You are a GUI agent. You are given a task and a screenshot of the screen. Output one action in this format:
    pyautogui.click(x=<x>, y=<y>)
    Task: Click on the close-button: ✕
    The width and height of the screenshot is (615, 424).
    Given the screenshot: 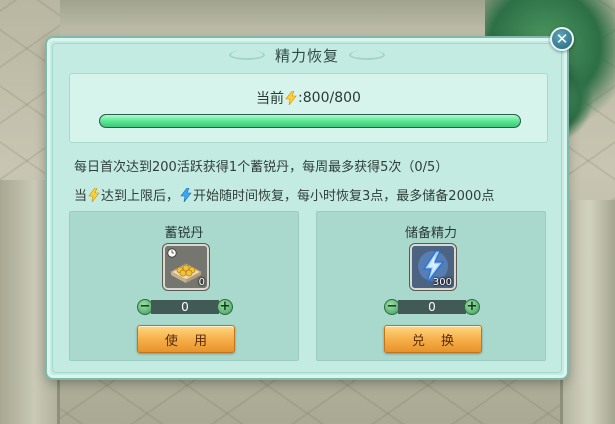 What is the action you would take?
    pyautogui.click(x=562, y=39)
    